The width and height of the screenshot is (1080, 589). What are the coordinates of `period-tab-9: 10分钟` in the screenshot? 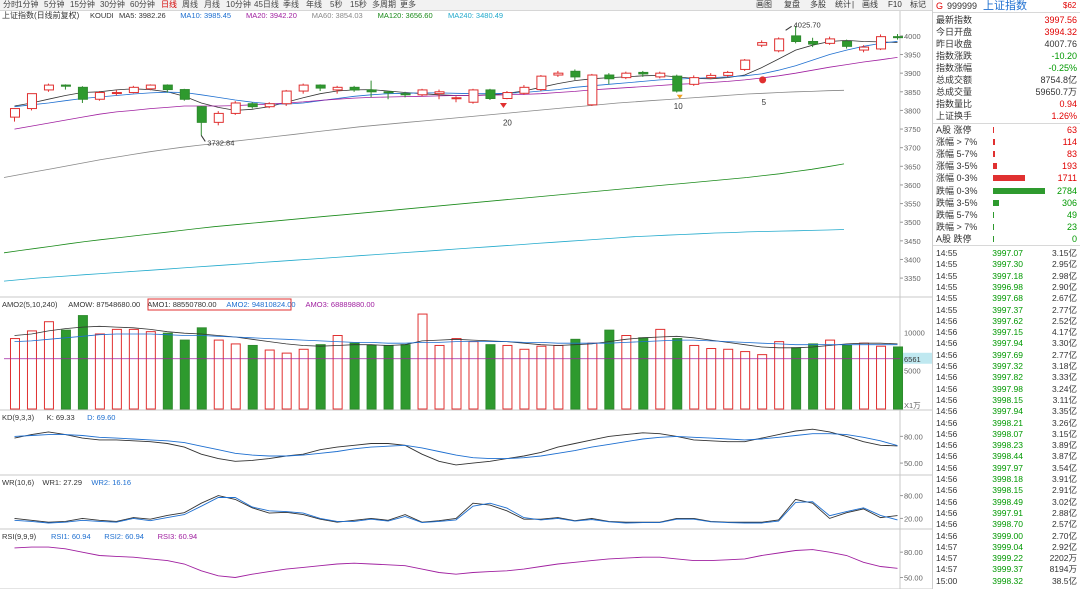 It's located at (238, 5).